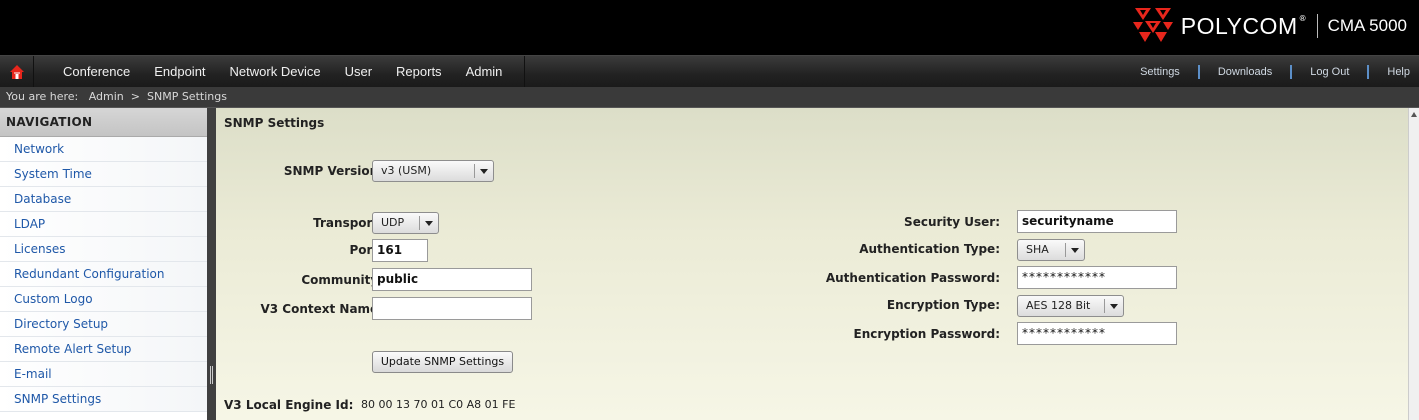 This screenshot has width=1419, height=420. I want to click on authentication-type-value: SHA, so click(1037, 249).